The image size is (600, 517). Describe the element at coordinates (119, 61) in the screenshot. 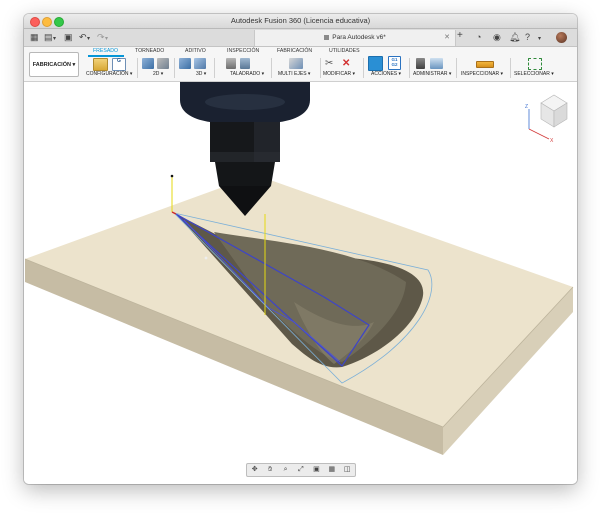

I see `setup-code-label: G` at that location.